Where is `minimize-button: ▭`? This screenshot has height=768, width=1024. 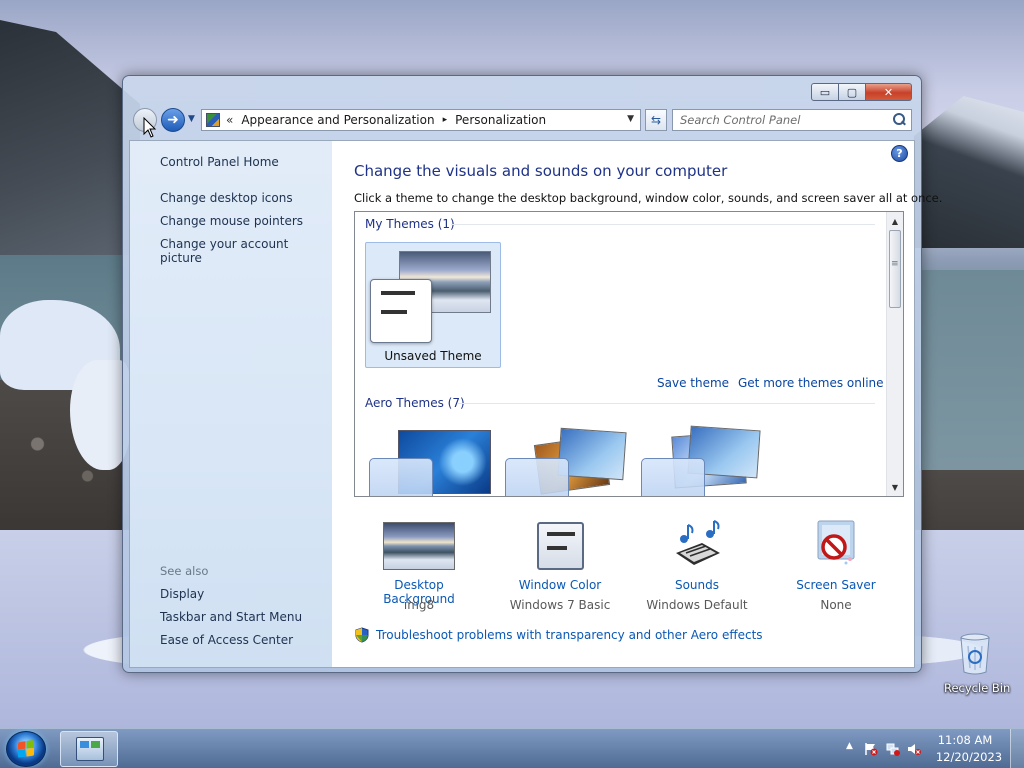
minimize-button: ▭ is located at coordinates (825, 92).